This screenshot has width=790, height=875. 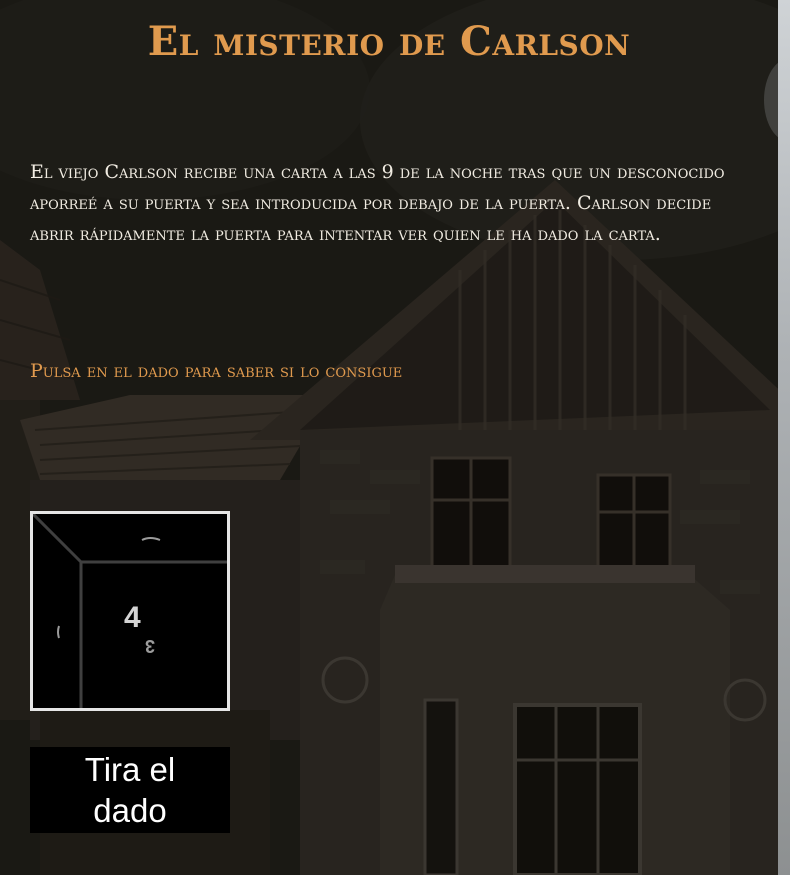 What do you see at coordinates (132, 617) in the screenshot?
I see `die-face-value: 4` at bounding box center [132, 617].